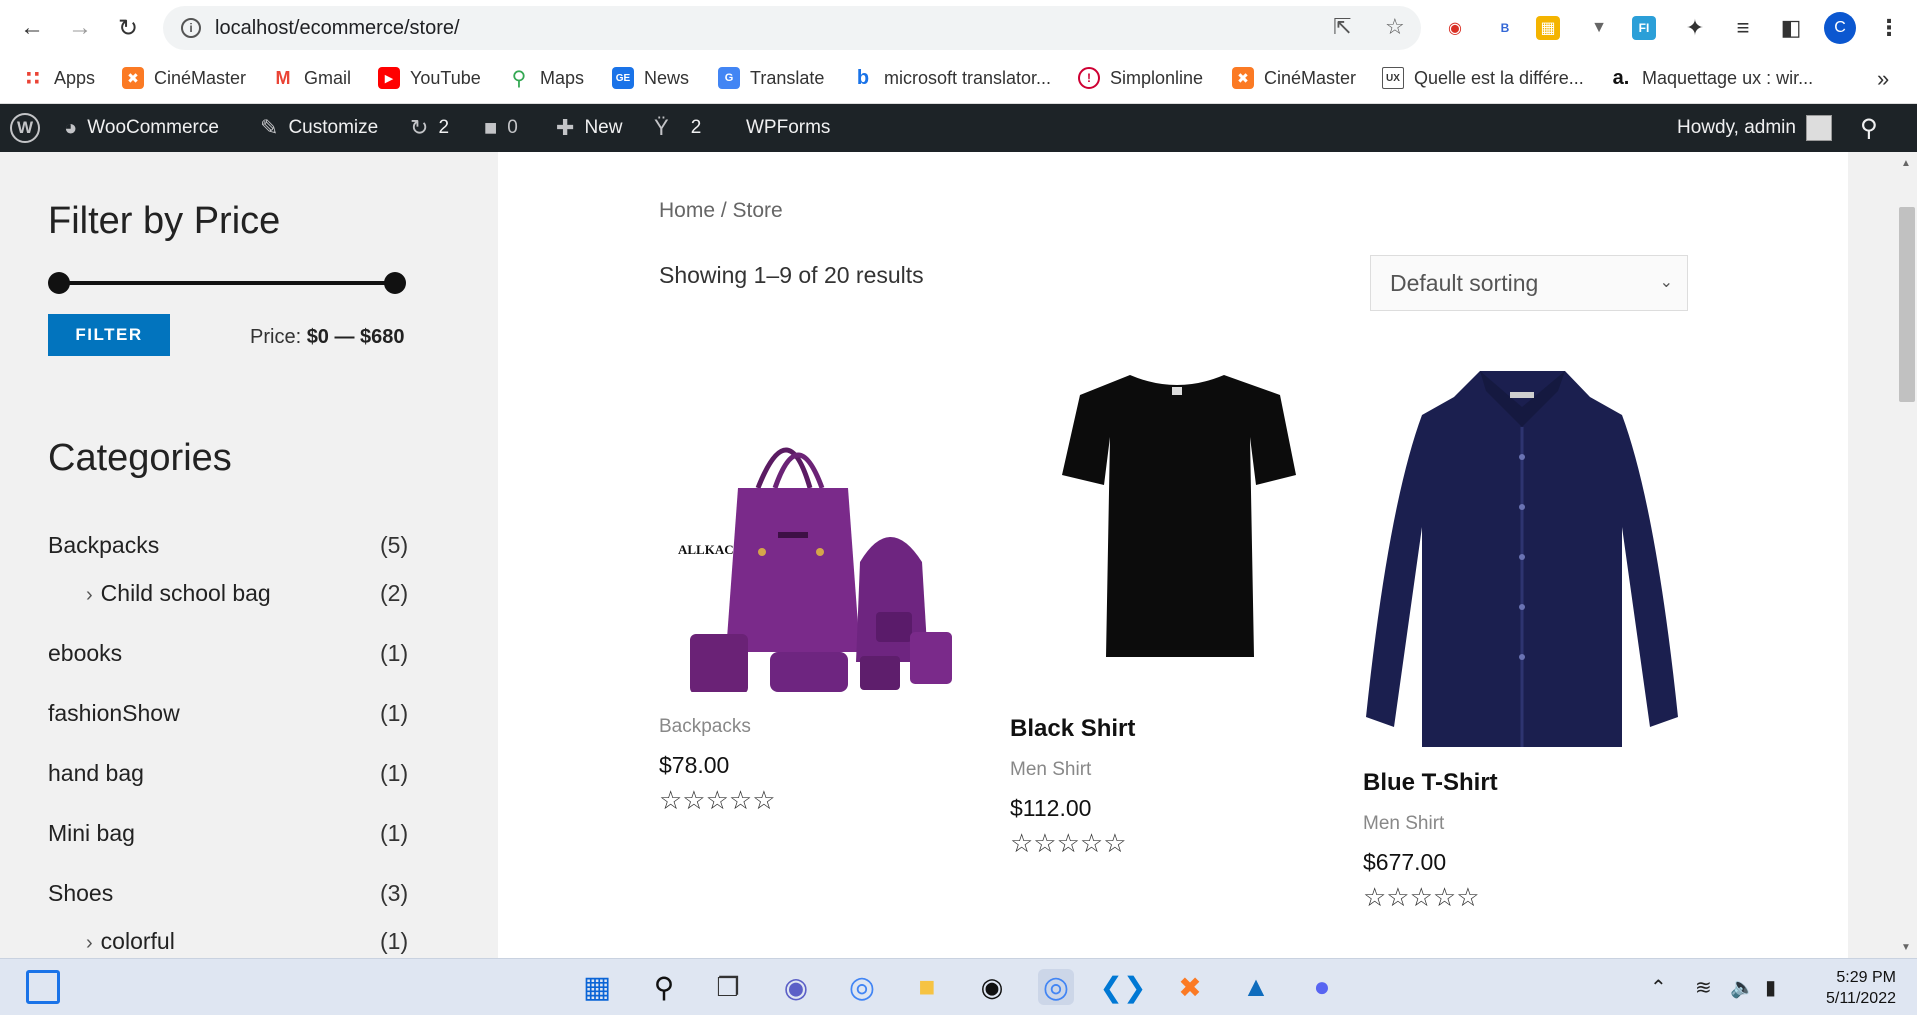  I want to click on bookmark-label: Maps, so click(562, 77).